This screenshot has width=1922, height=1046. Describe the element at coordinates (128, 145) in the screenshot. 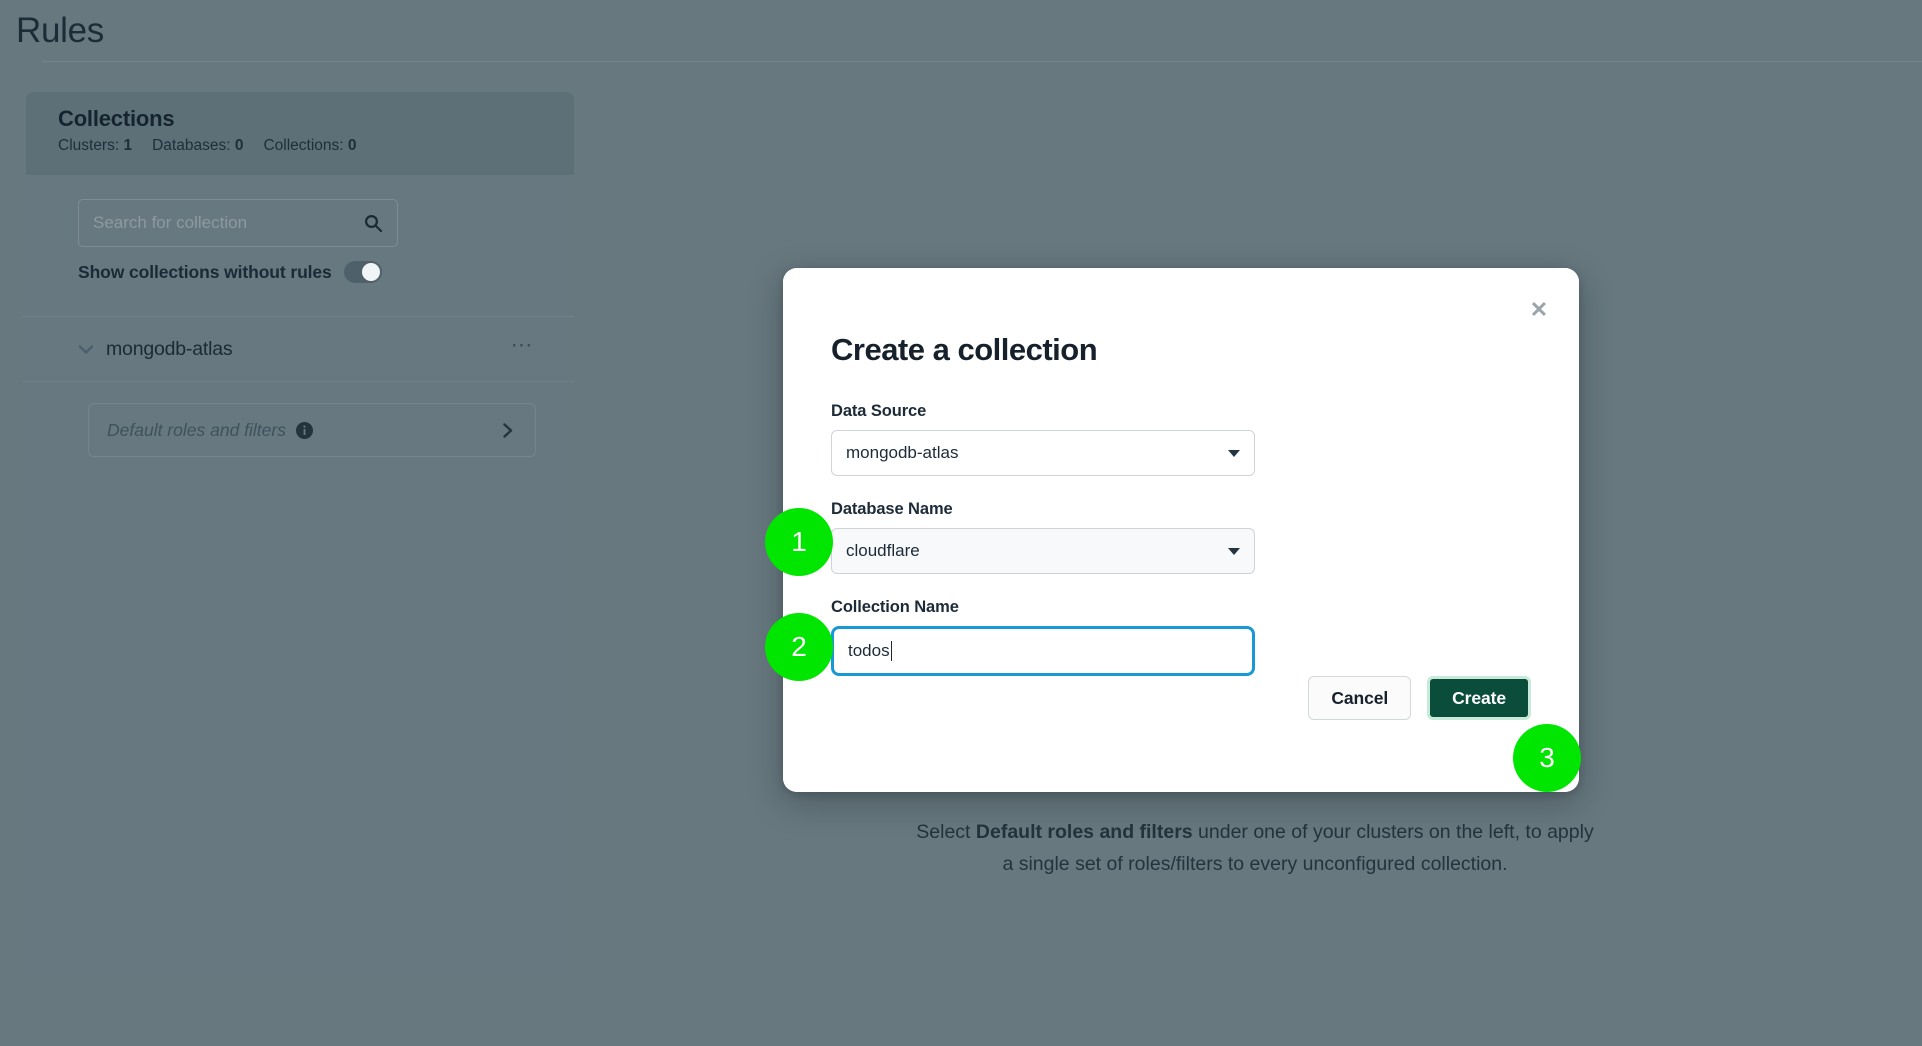

I see `count-clusters-value: 1` at that location.